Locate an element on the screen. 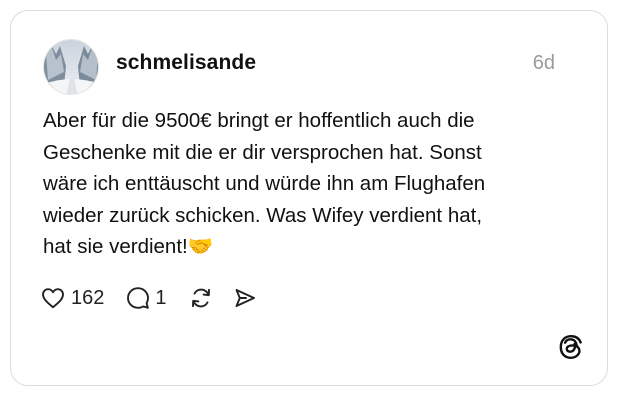 The width and height of the screenshot is (620, 398). heart-icon is located at coordinates (53, 298).